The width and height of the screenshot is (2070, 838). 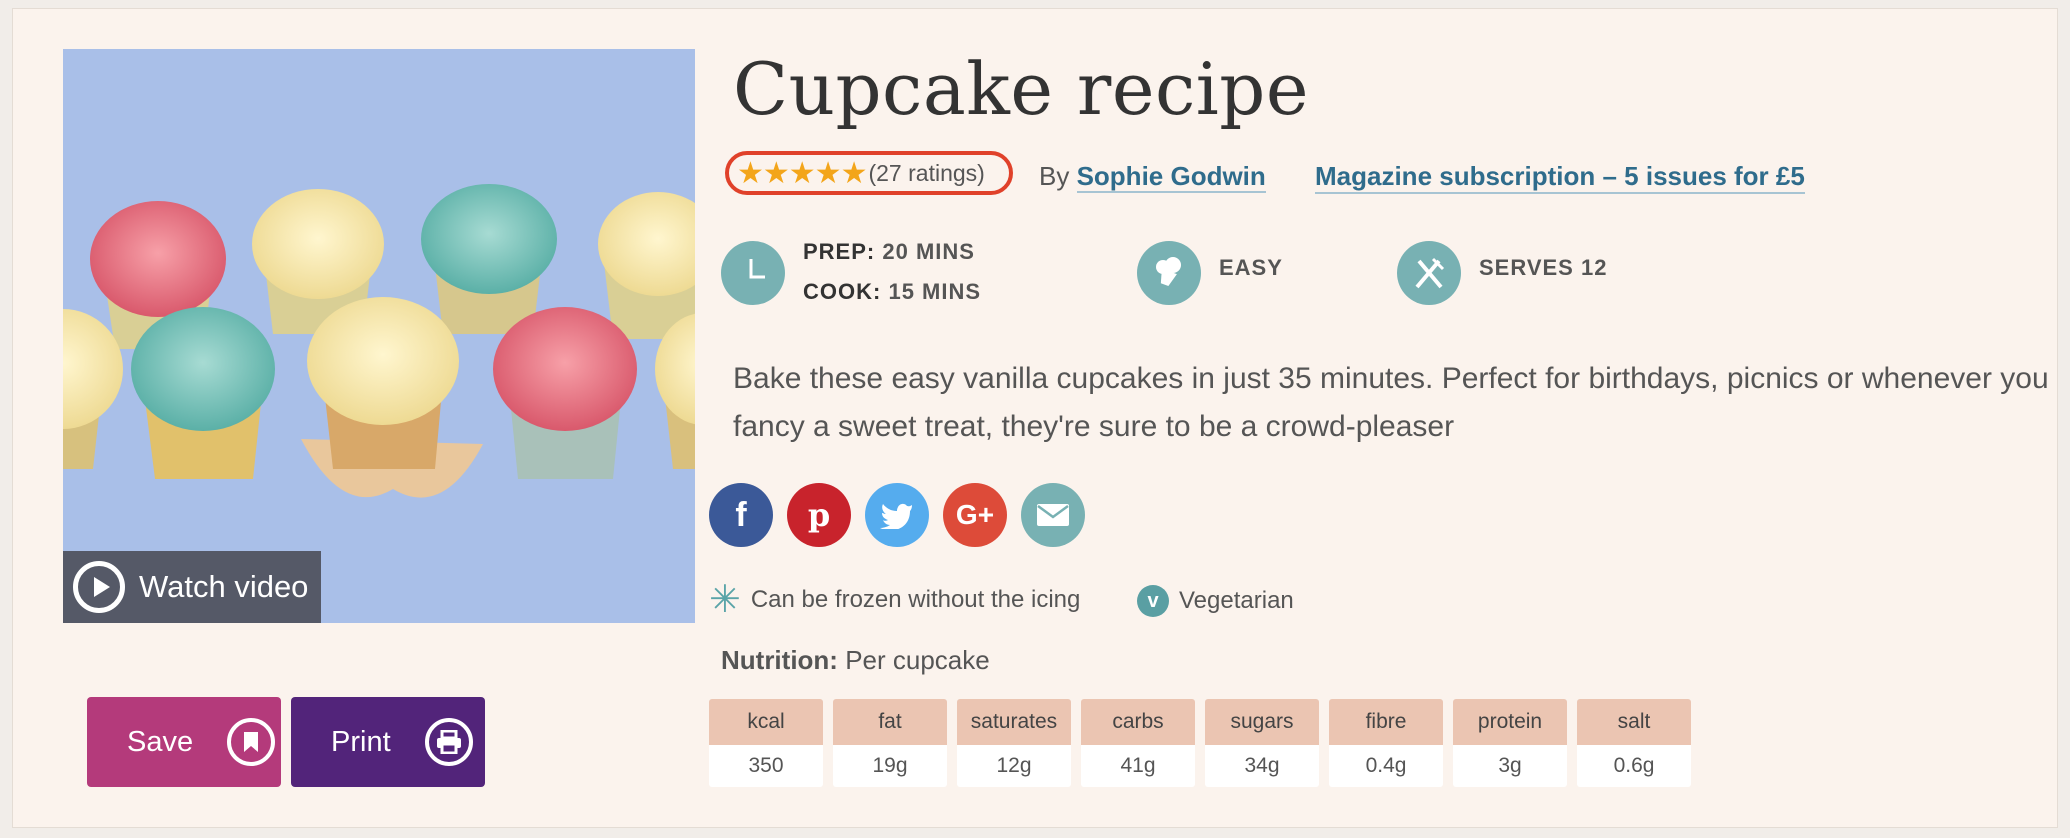 I want to click on nutrition-item-fat: fat 19g, so click(x=890, y=743).